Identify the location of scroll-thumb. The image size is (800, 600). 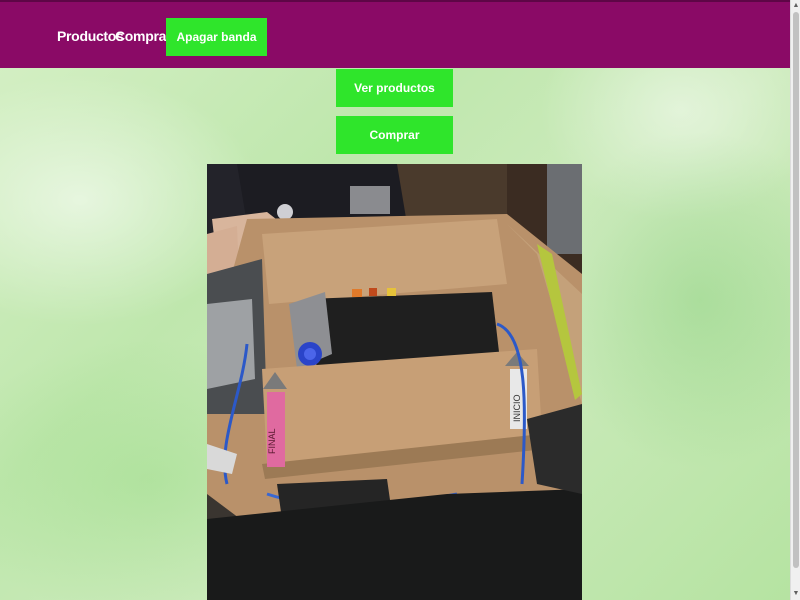
(796, 290).